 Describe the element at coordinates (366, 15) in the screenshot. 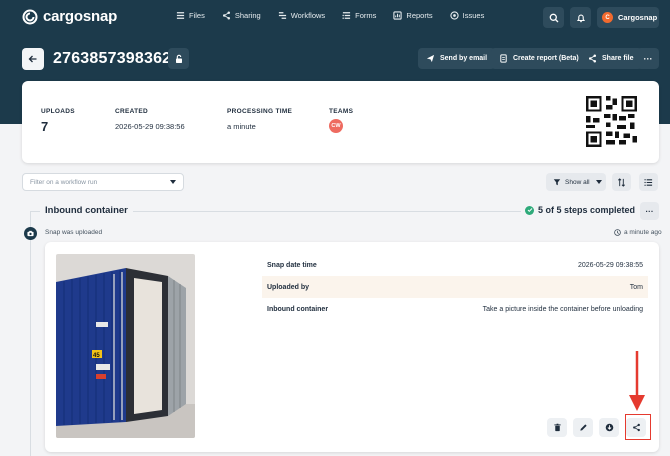

I see `nav-forms-label: Forms` at that location.